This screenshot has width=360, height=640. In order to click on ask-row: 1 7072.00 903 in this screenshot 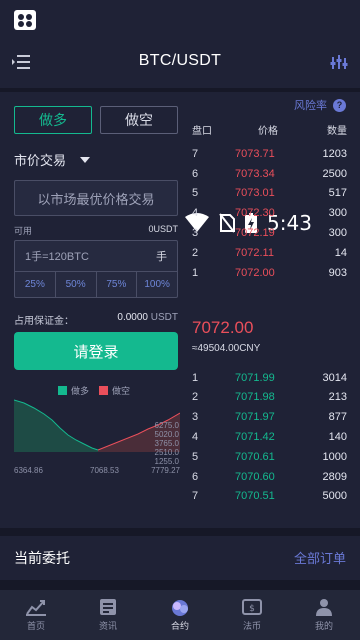, I will do `click(269, 276)`.